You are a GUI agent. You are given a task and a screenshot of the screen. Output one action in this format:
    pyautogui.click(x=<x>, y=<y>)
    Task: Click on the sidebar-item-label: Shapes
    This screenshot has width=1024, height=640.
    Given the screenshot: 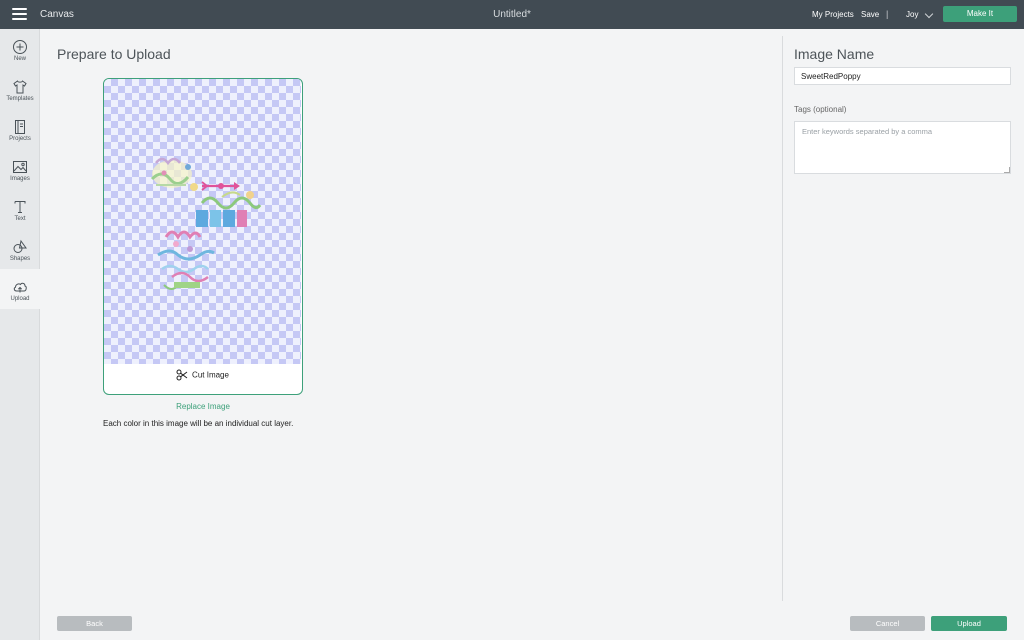 What is the action you would take?
    pyautogui.click(x=20, y=259)
    